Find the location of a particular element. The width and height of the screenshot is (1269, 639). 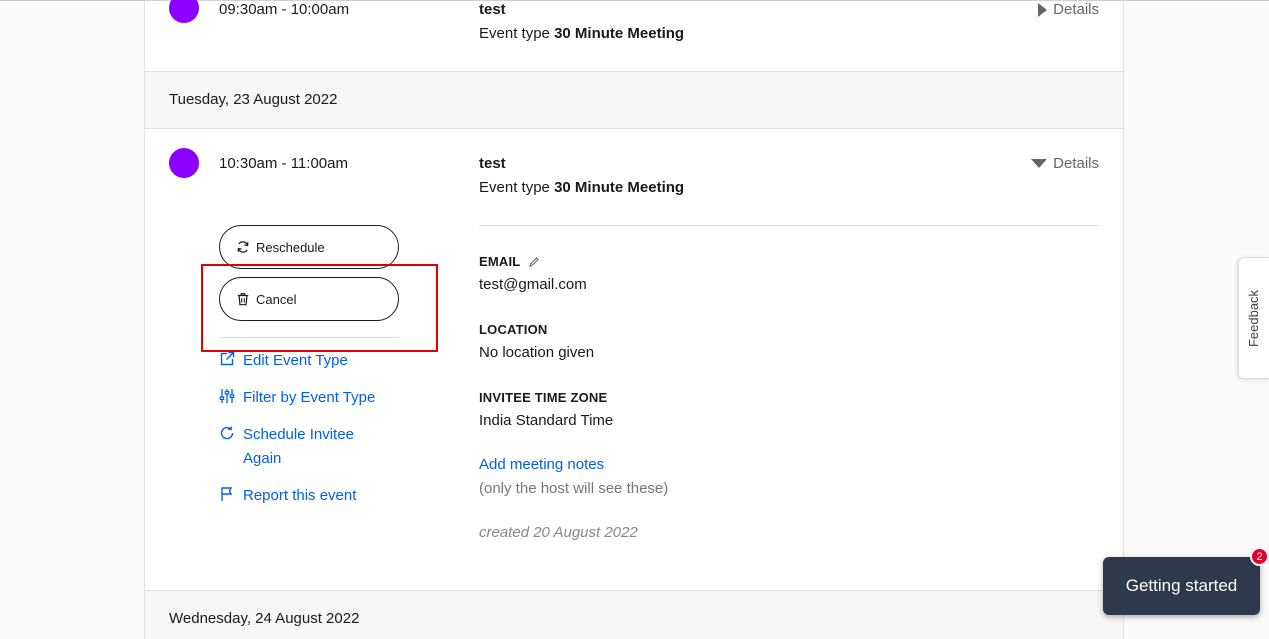

caret-right-icon is located at coordinates (1043, 9).